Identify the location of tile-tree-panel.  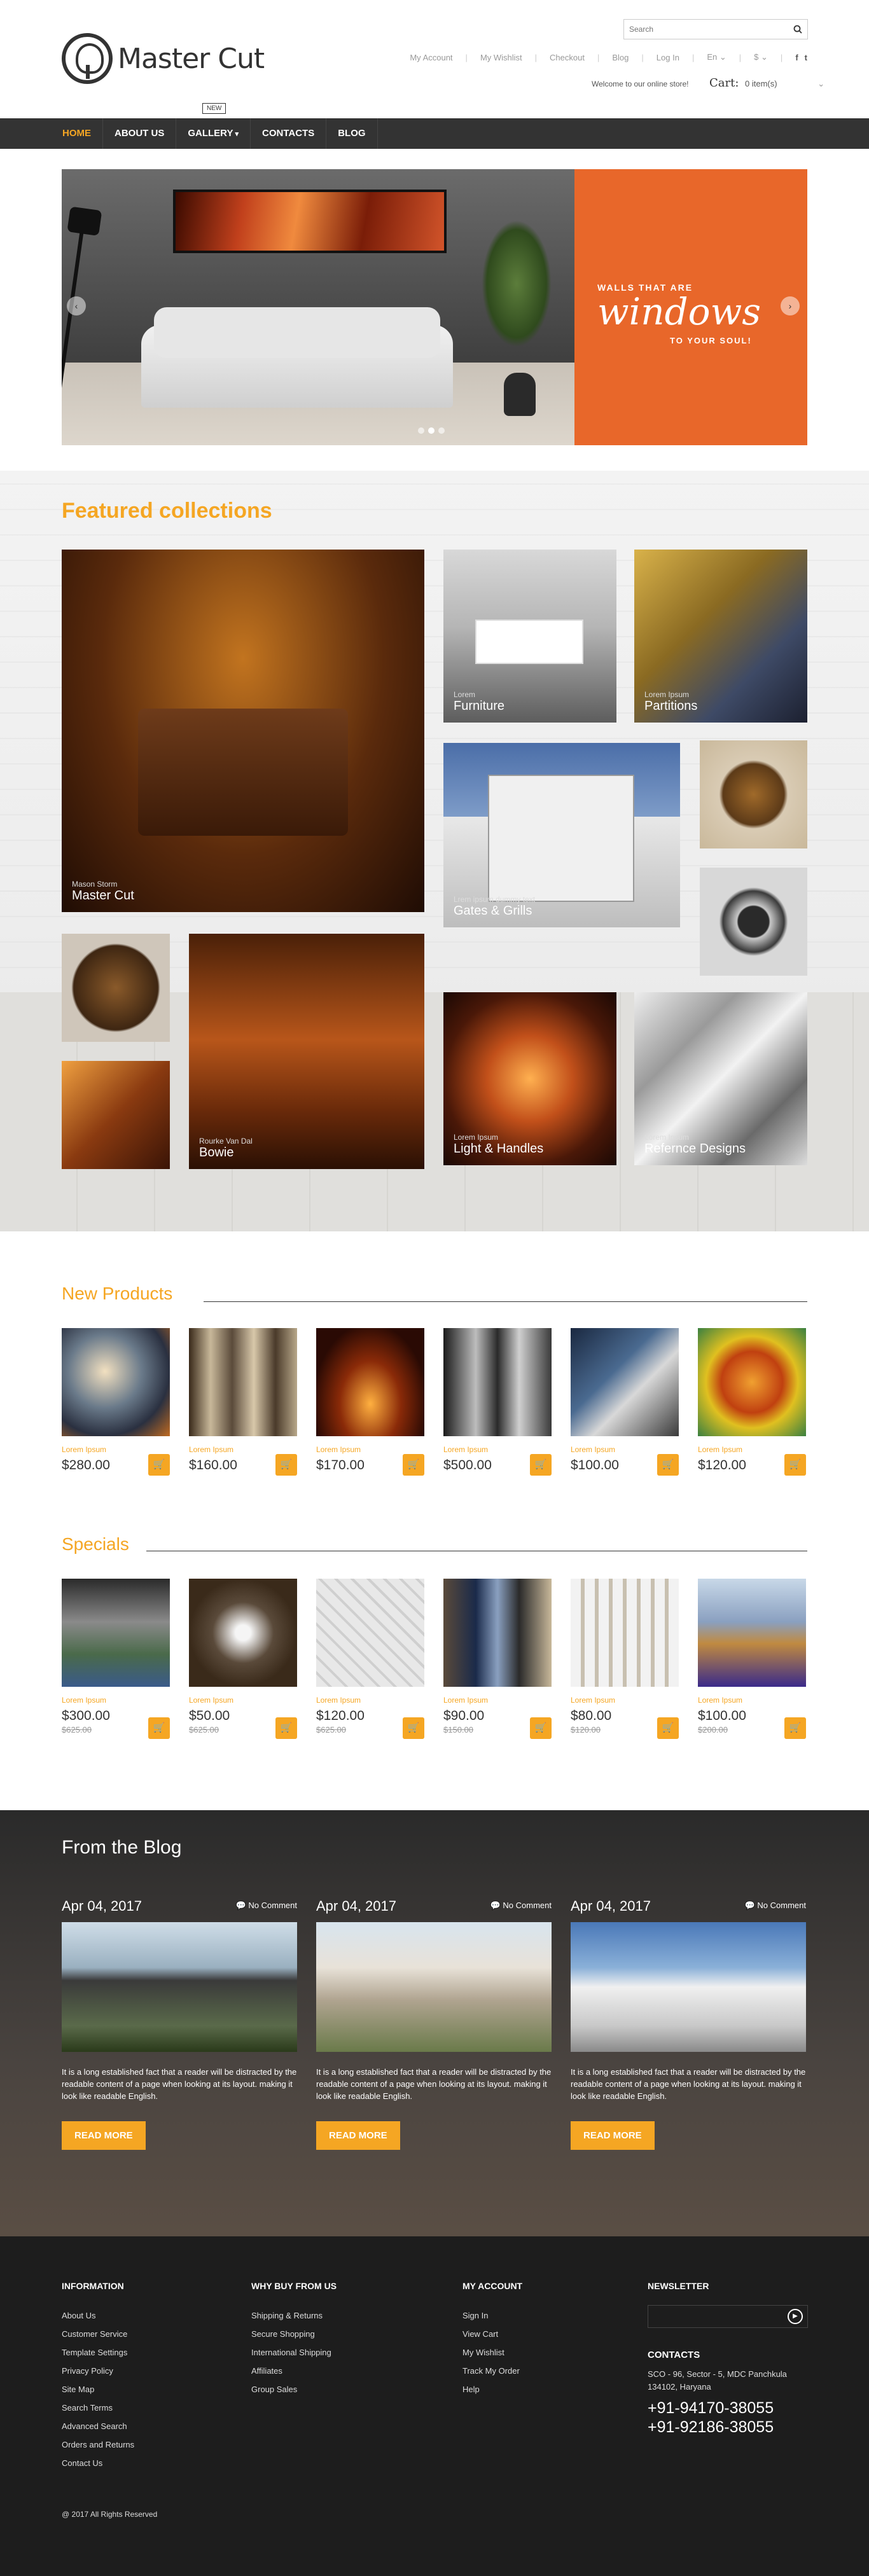
(116, 988).